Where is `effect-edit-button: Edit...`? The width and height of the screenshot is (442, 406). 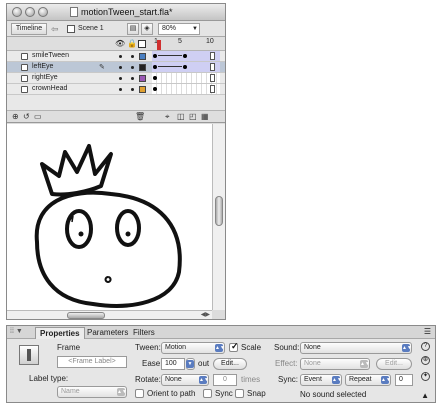 effect-edit-button: Edit... is located at coordinates (394, 364).